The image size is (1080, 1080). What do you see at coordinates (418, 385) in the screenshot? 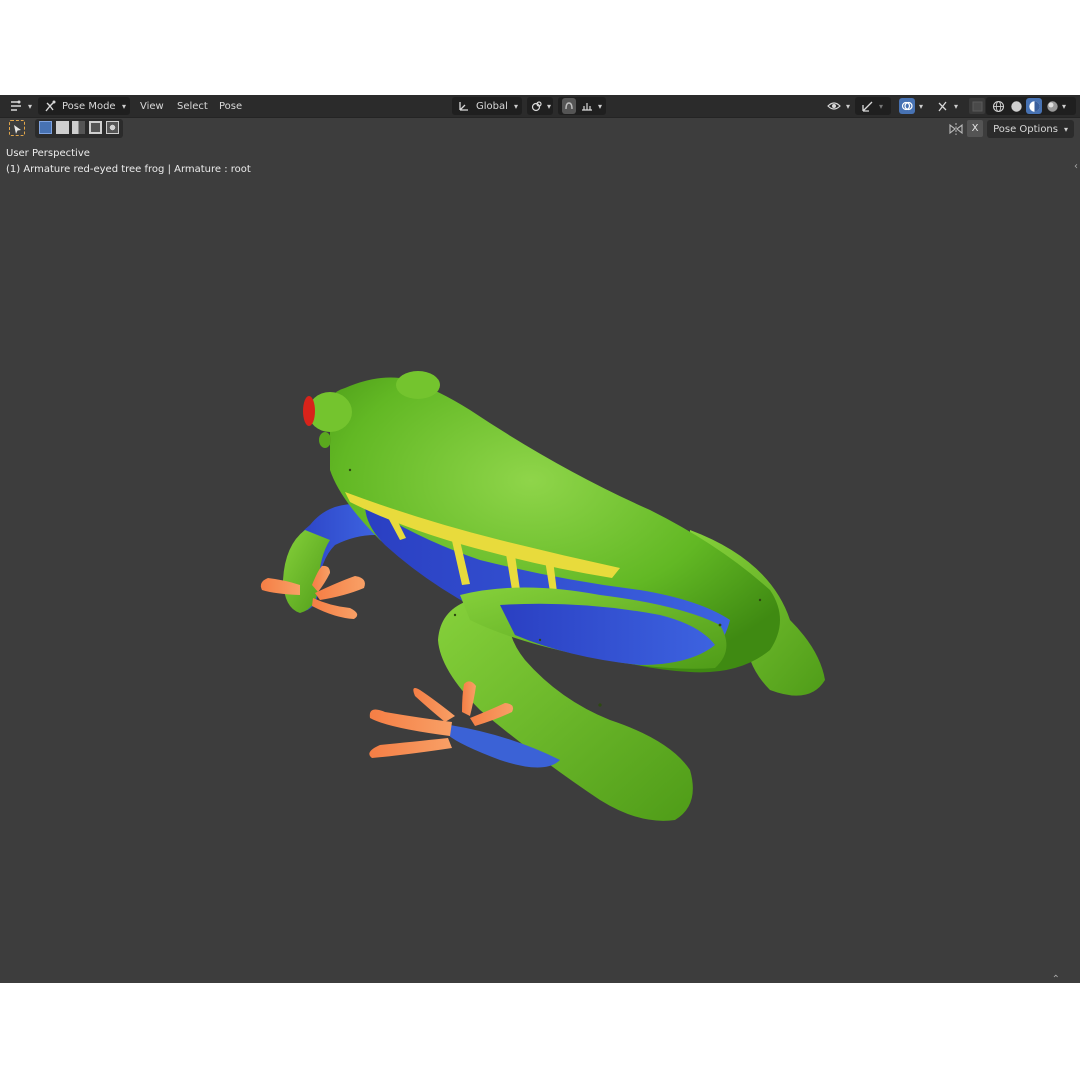
I see `frog-eye-bump-right` at bounding box center [418, 385].